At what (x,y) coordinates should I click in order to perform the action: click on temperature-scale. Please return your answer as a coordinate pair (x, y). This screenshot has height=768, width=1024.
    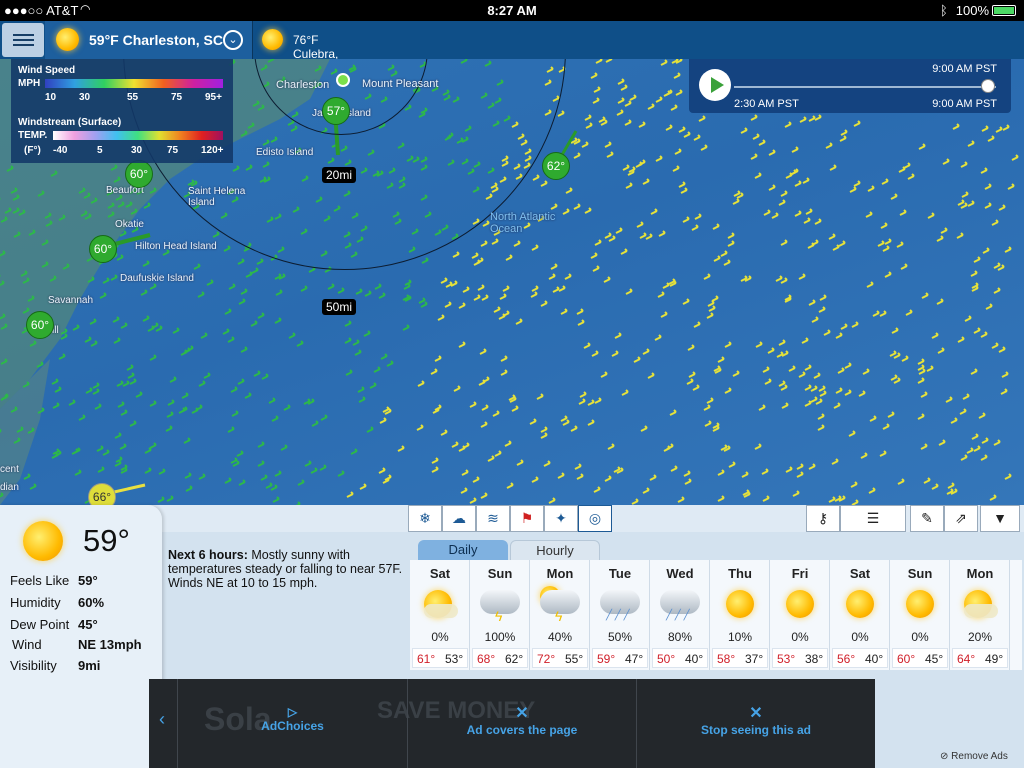
    Looking at the image, I should click on (138, 135).